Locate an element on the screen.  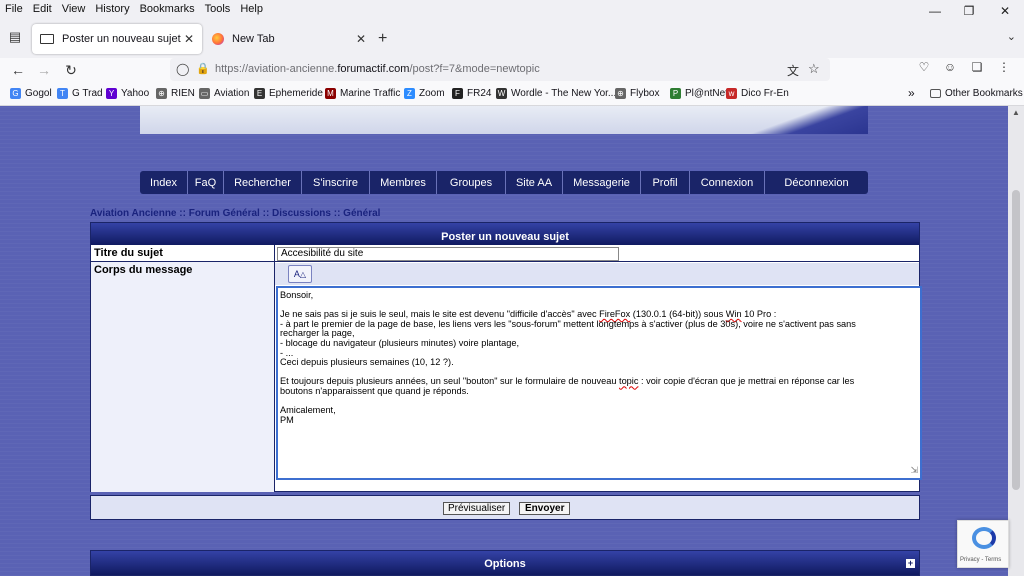
bookmark-flybox: ⊕ Flybox is located at coordinates (637, 93).